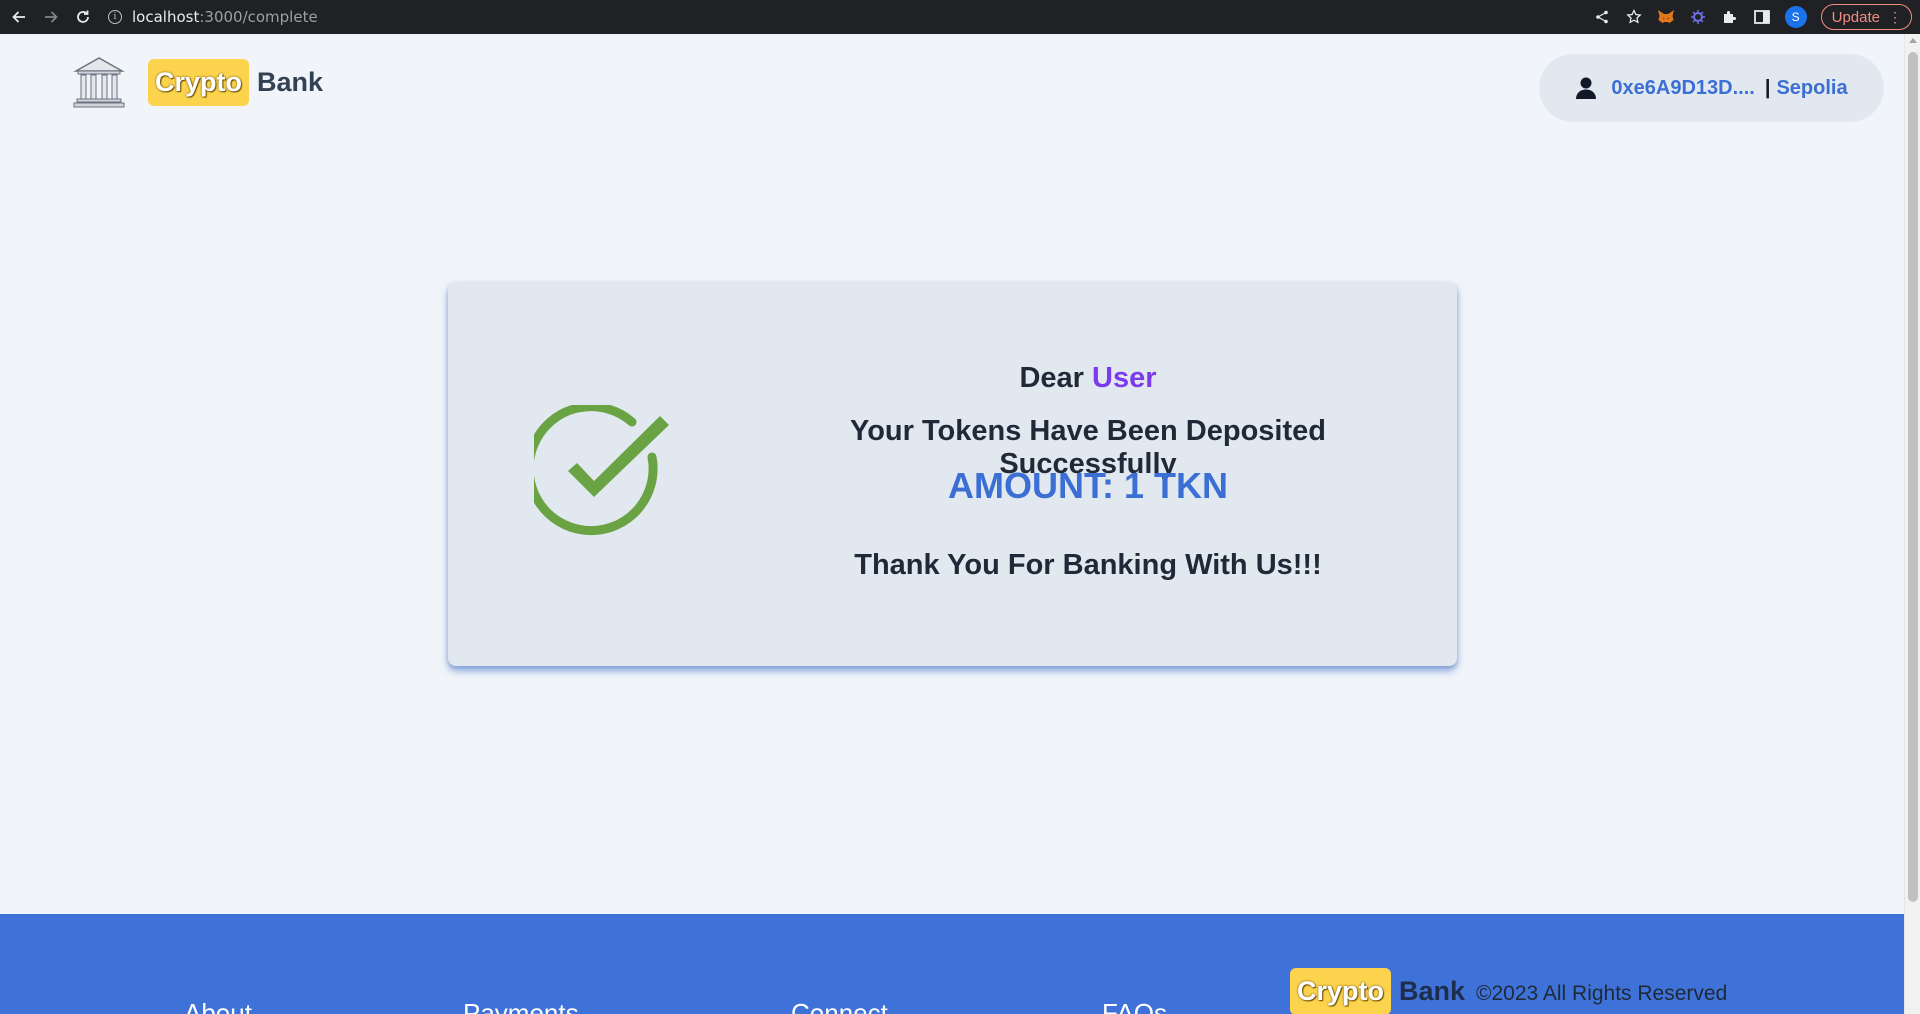 Image resolution: width=1920 pixels, height=1014 pixels. I want to click on greeting: Dear User, so click(1088, 378).